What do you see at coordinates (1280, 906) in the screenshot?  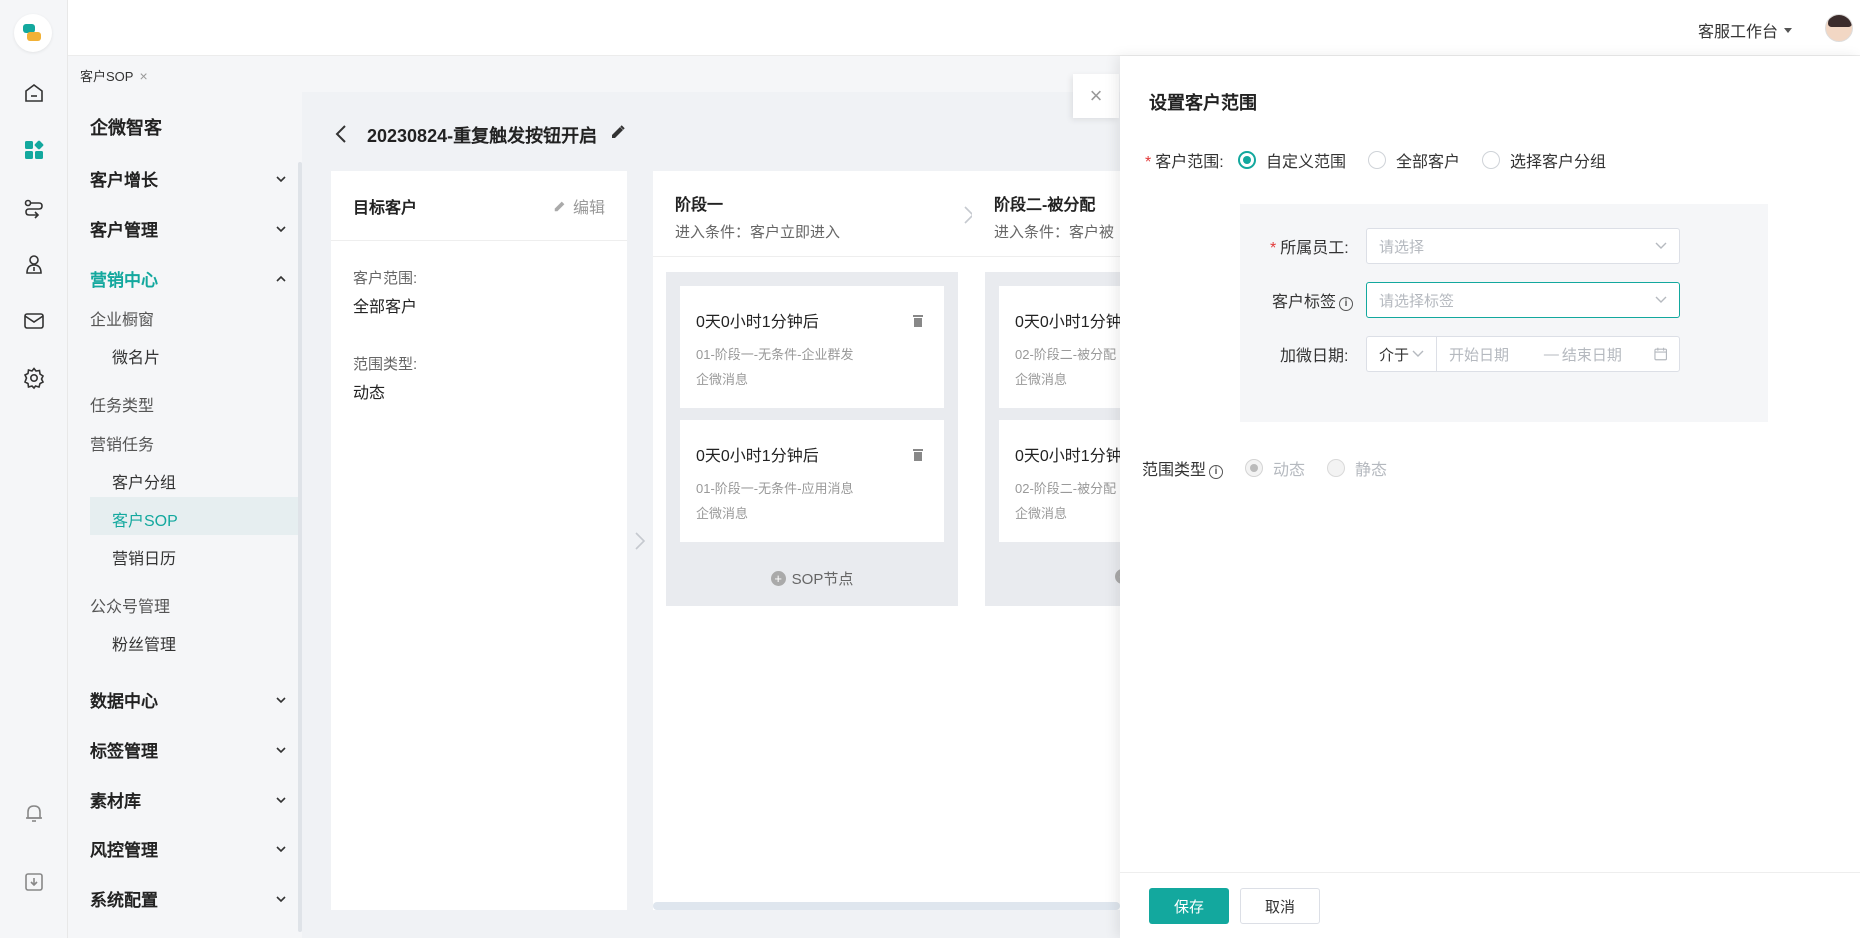 I see `cancel-button: 取消` at bounding box center [1280, 906].